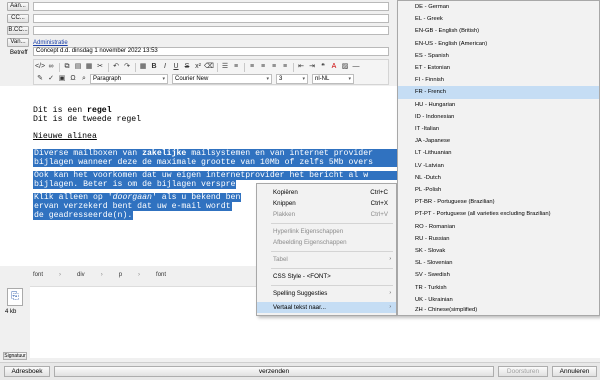  I want to click on language-option: RU - Russian, so click(498, 239).